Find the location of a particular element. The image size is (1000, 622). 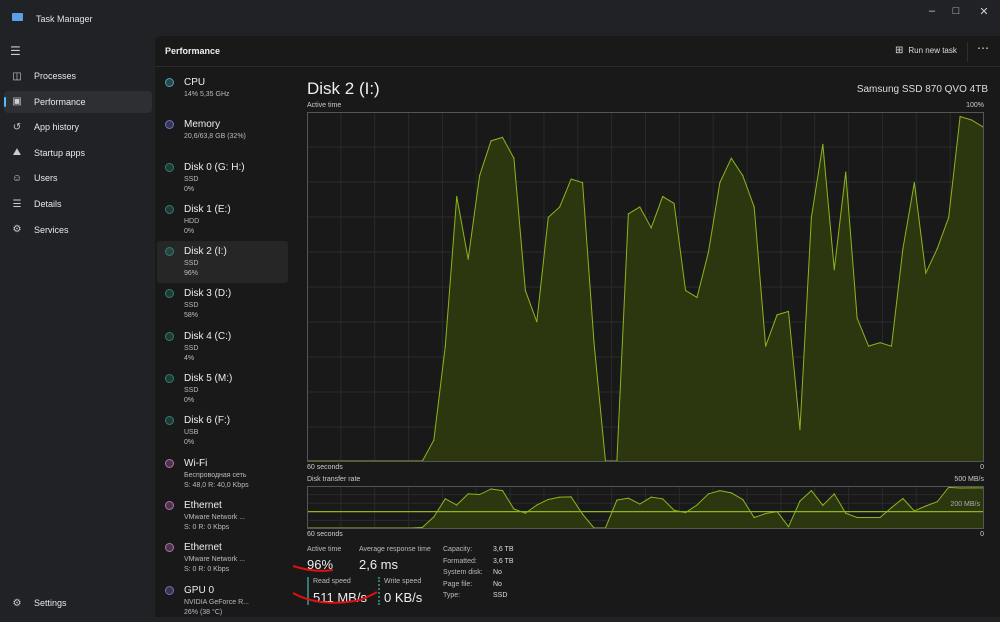

more-options-icon: ⋯ is located at coordinates (983, 48).